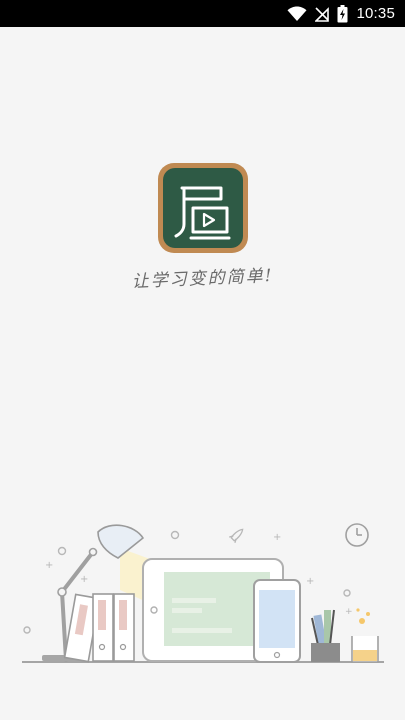 This screenshot has height=720, width=405. What do you see at coordinates (325, 635) in the screenshot?
I see `pen-holder-icon` at bounding box center [325, 635].